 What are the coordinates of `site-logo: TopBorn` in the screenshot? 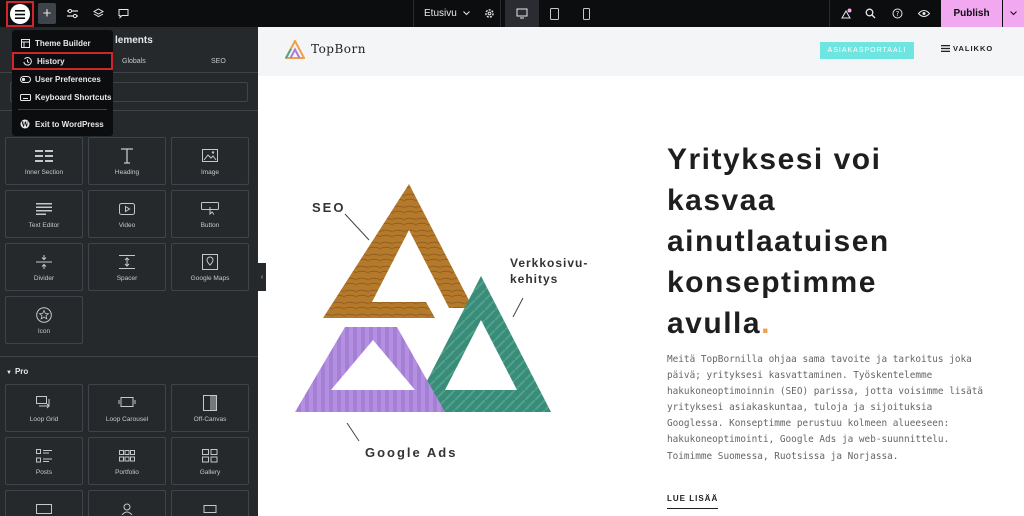 It's located at (338, 49).